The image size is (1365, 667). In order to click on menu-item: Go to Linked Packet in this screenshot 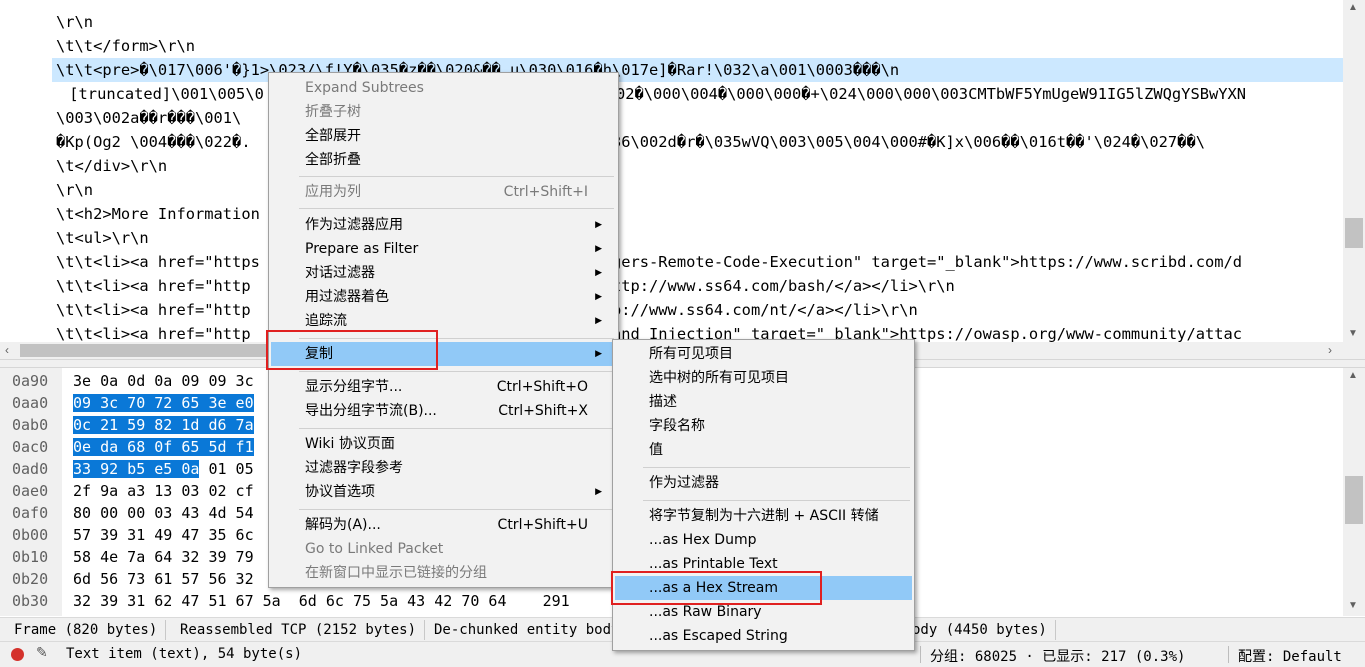, I will do `click(443, 549)`.